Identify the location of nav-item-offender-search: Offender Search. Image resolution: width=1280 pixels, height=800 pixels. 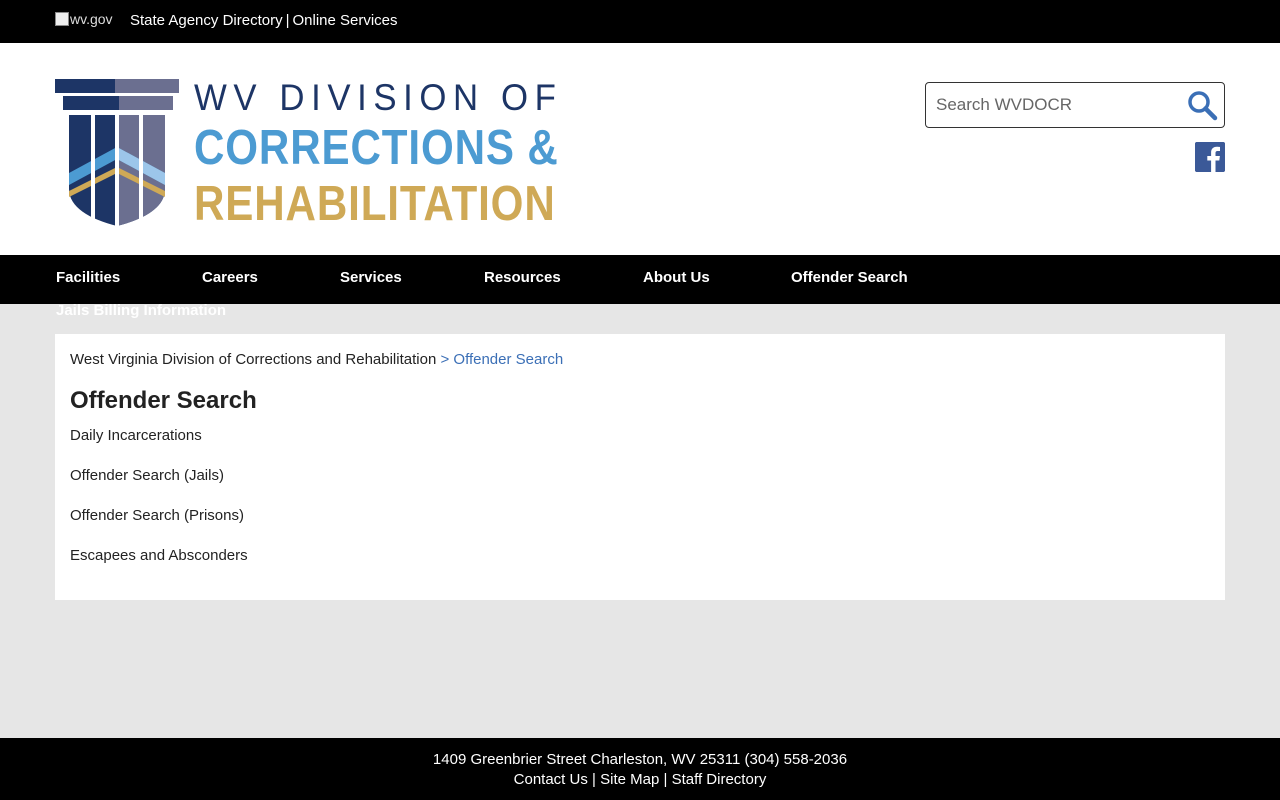
(849, 277).